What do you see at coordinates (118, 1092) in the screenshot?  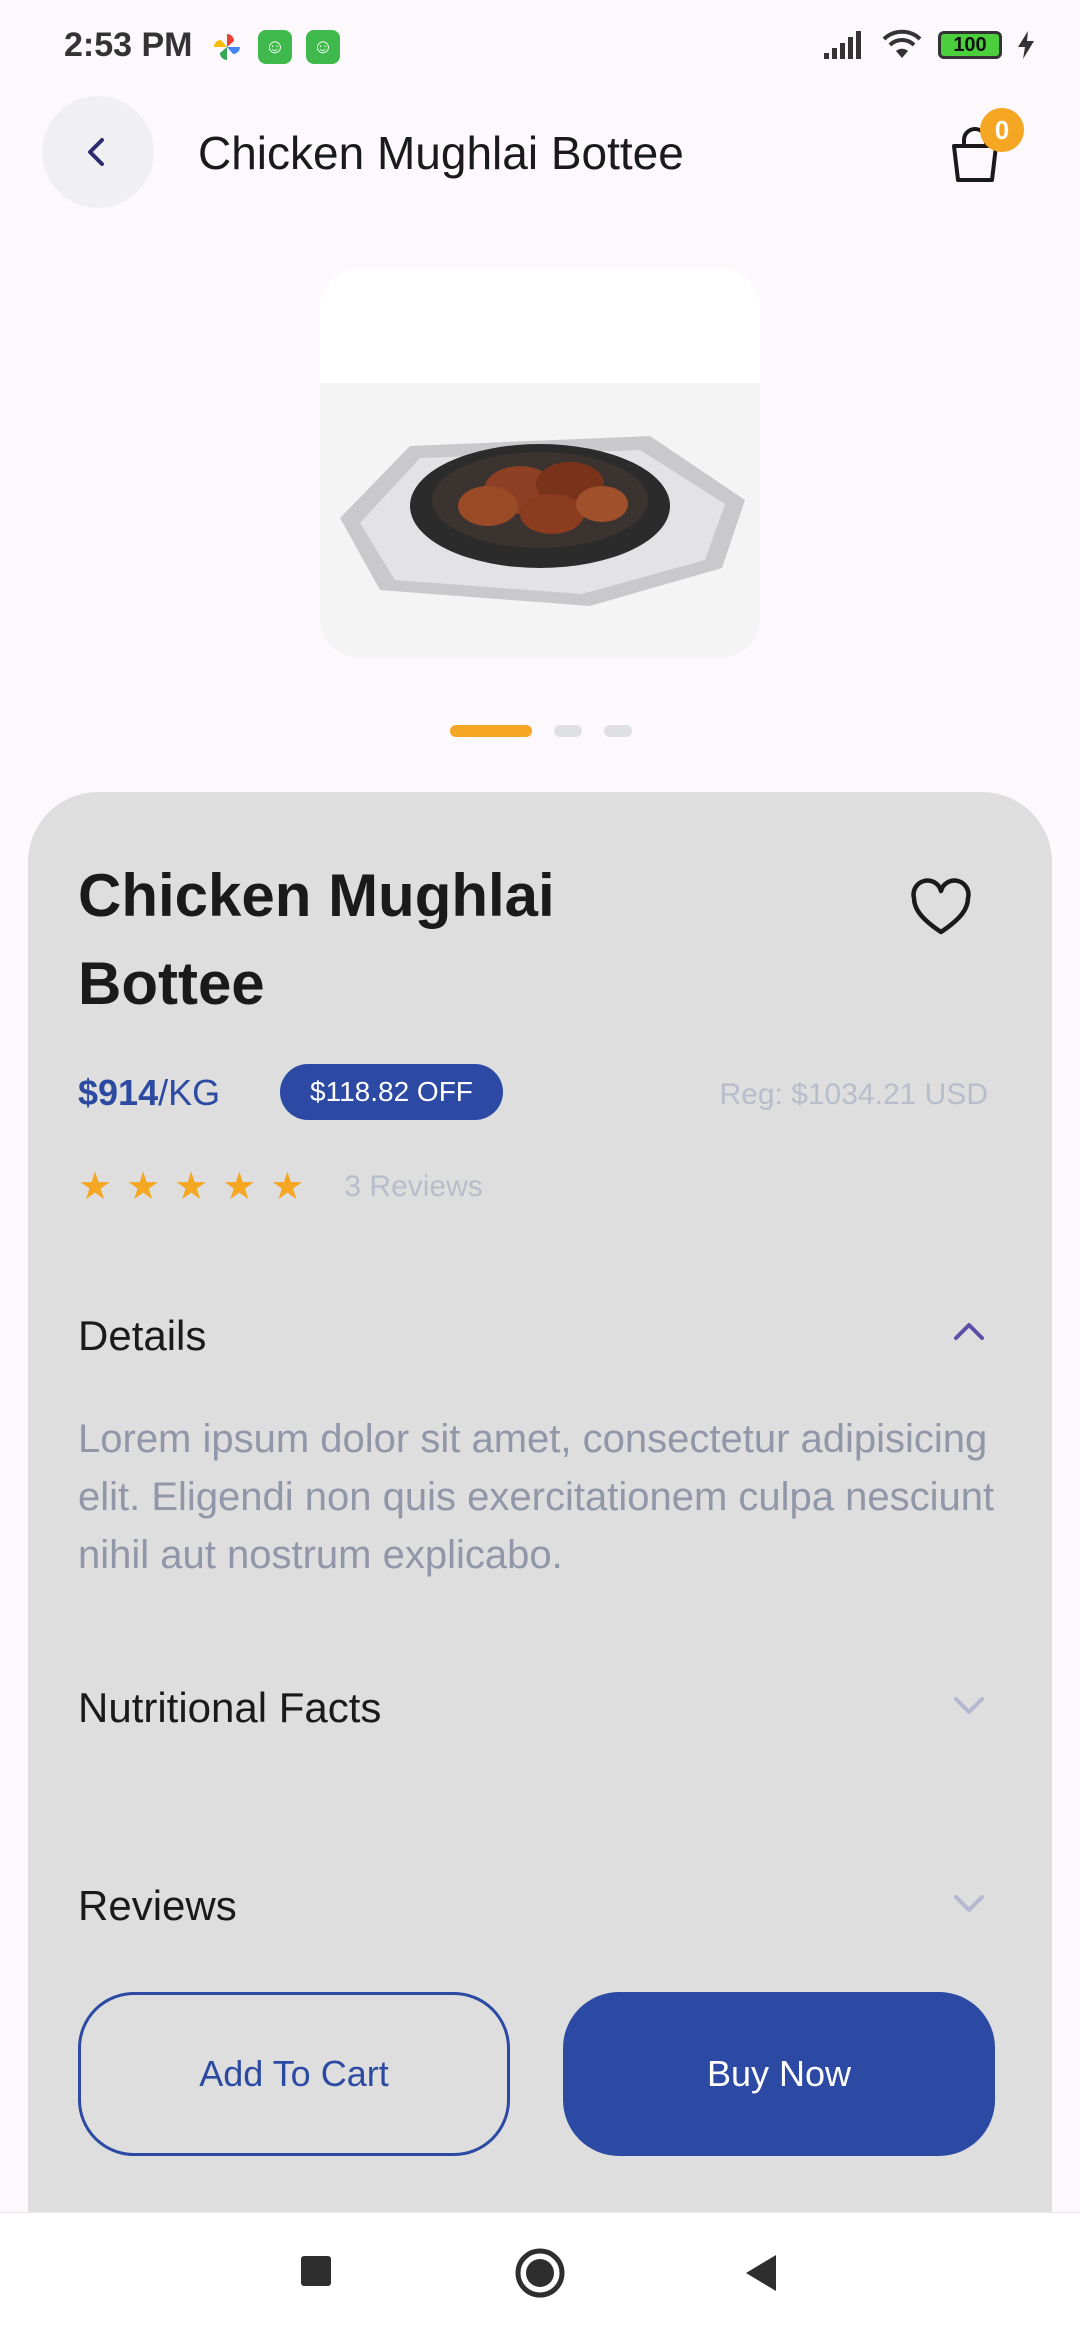 I see `price-amount: $914` at bounding box center [118, 1092].